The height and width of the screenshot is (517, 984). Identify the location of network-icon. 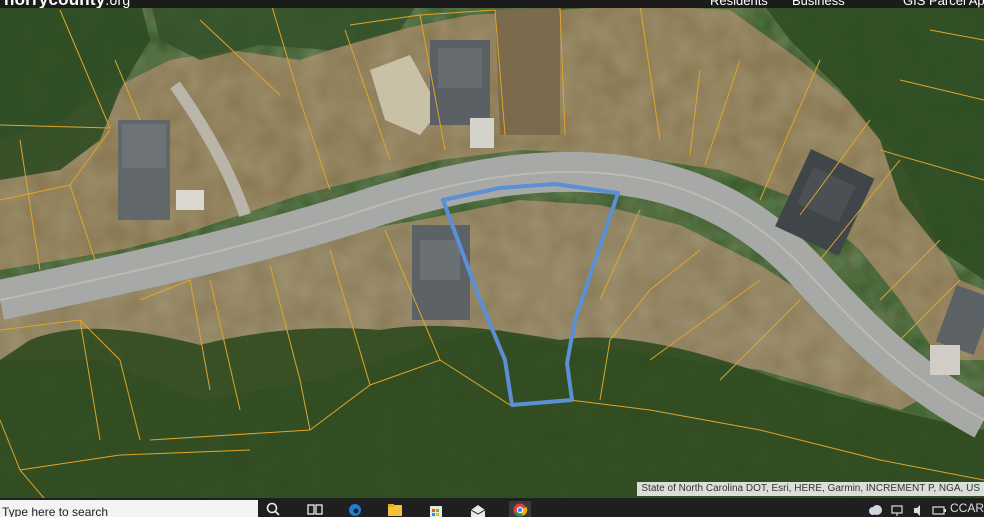
(897, 509).